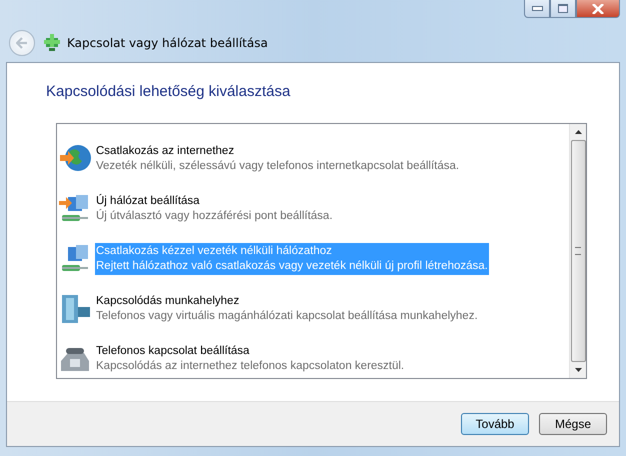 The height and width of the screenshot is (456, 626). I want to click on option-title: Kapcsolódás munkahelyhez, so click(168, 301).